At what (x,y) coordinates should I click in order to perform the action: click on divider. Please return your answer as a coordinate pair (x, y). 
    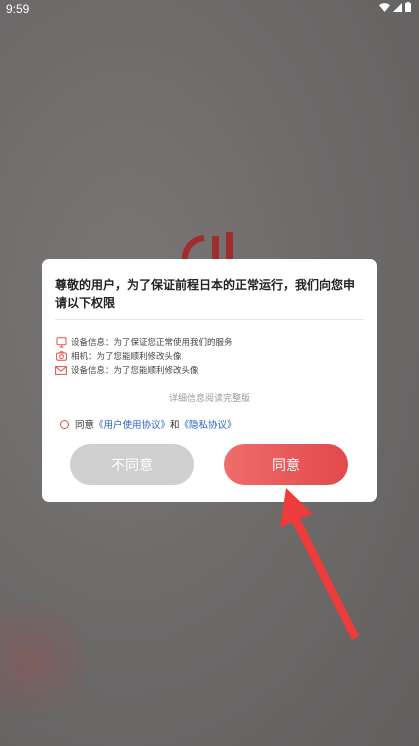
    Looking at the image, I should click on (209, 319).